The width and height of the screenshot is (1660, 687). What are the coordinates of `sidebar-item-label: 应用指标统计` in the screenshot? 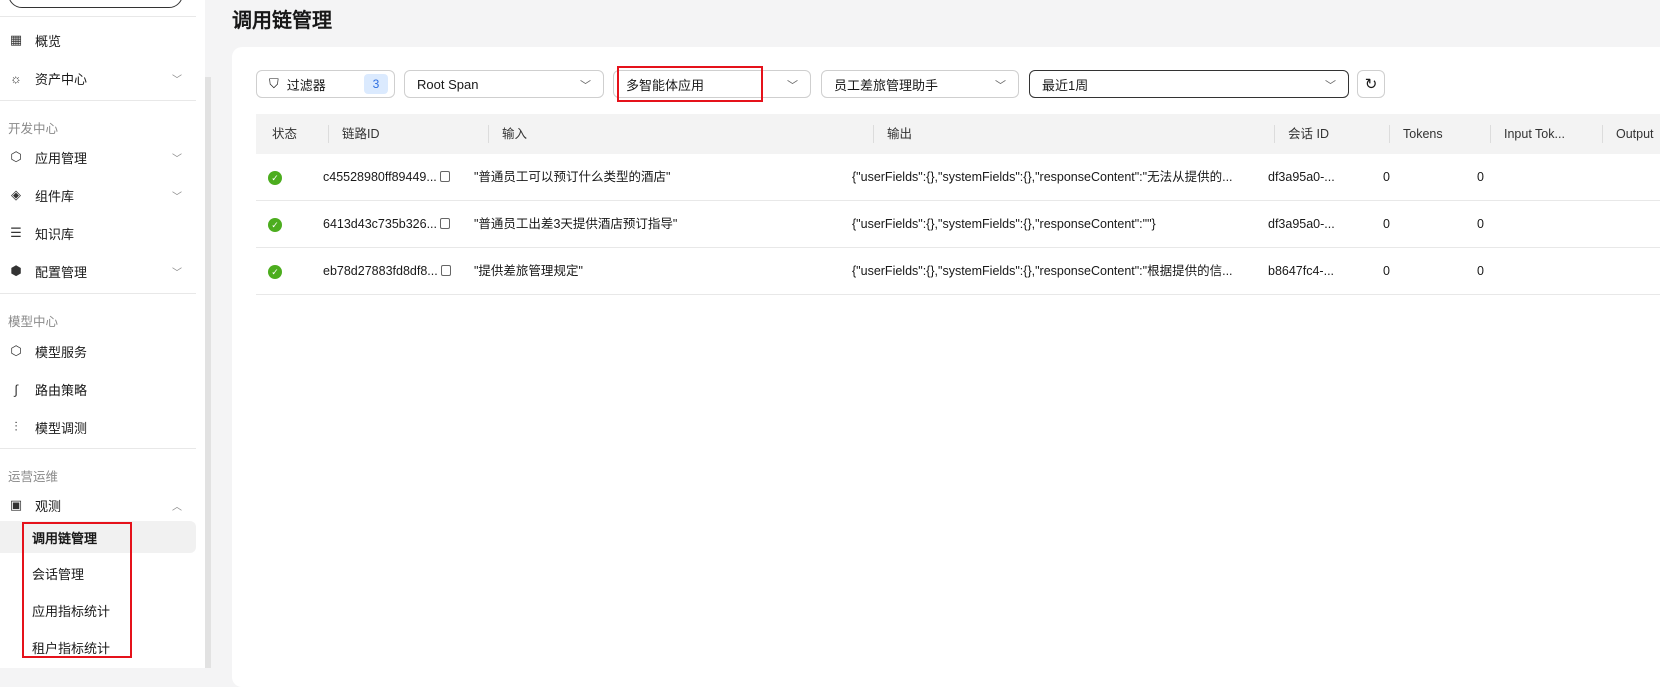 It's located at (71, 611).